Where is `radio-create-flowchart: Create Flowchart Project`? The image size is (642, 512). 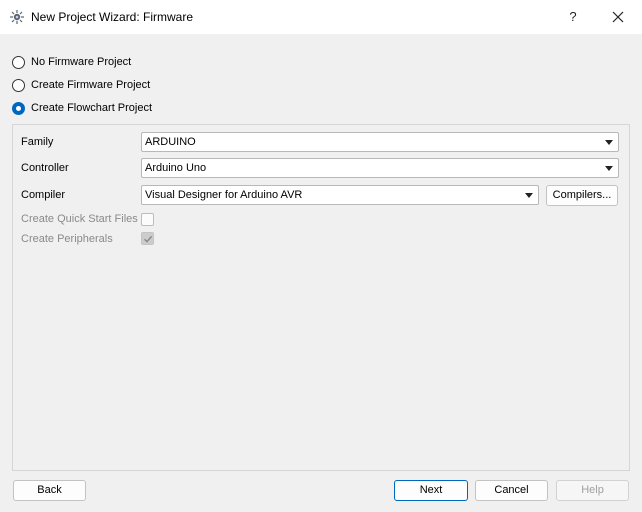
radio-create-flowchart: Create Flowchart Project is located at coordinates (82, 108).